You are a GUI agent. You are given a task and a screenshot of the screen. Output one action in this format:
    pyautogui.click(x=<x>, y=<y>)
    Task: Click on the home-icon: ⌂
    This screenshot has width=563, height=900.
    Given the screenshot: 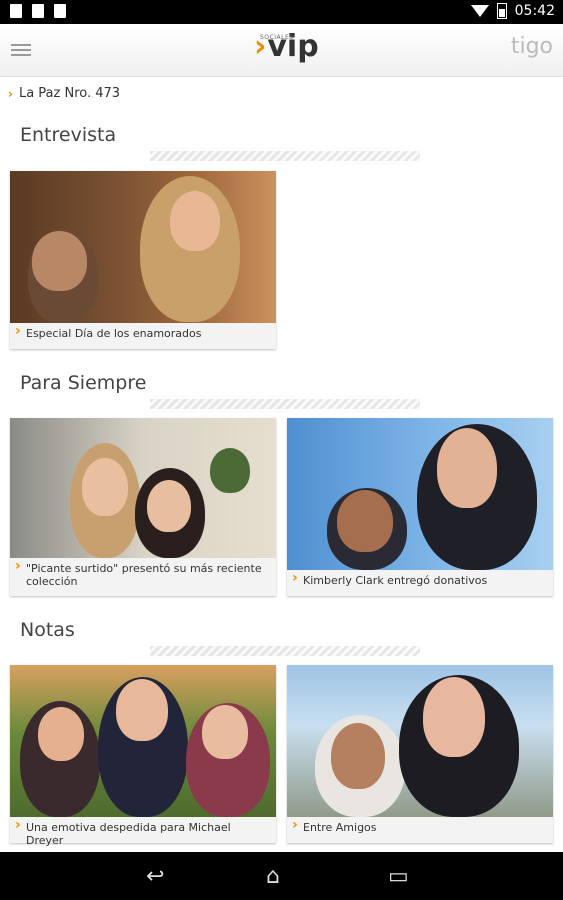 What is the action you would take?
    pyautogui.click(x=273, y=876)
    